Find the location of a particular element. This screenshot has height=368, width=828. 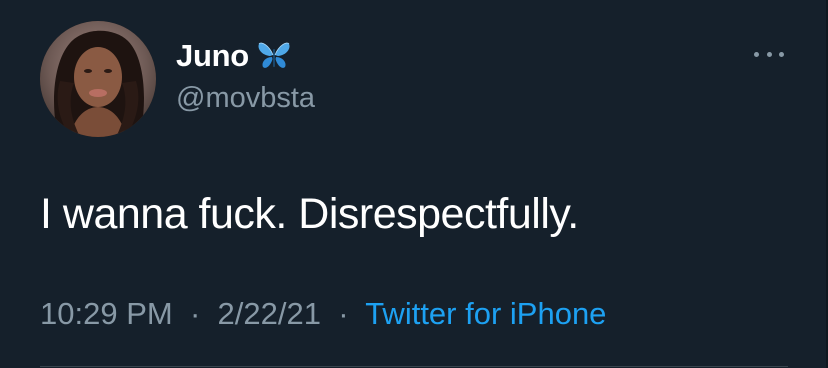

more-options-icon is located at coordinates (769, 54).